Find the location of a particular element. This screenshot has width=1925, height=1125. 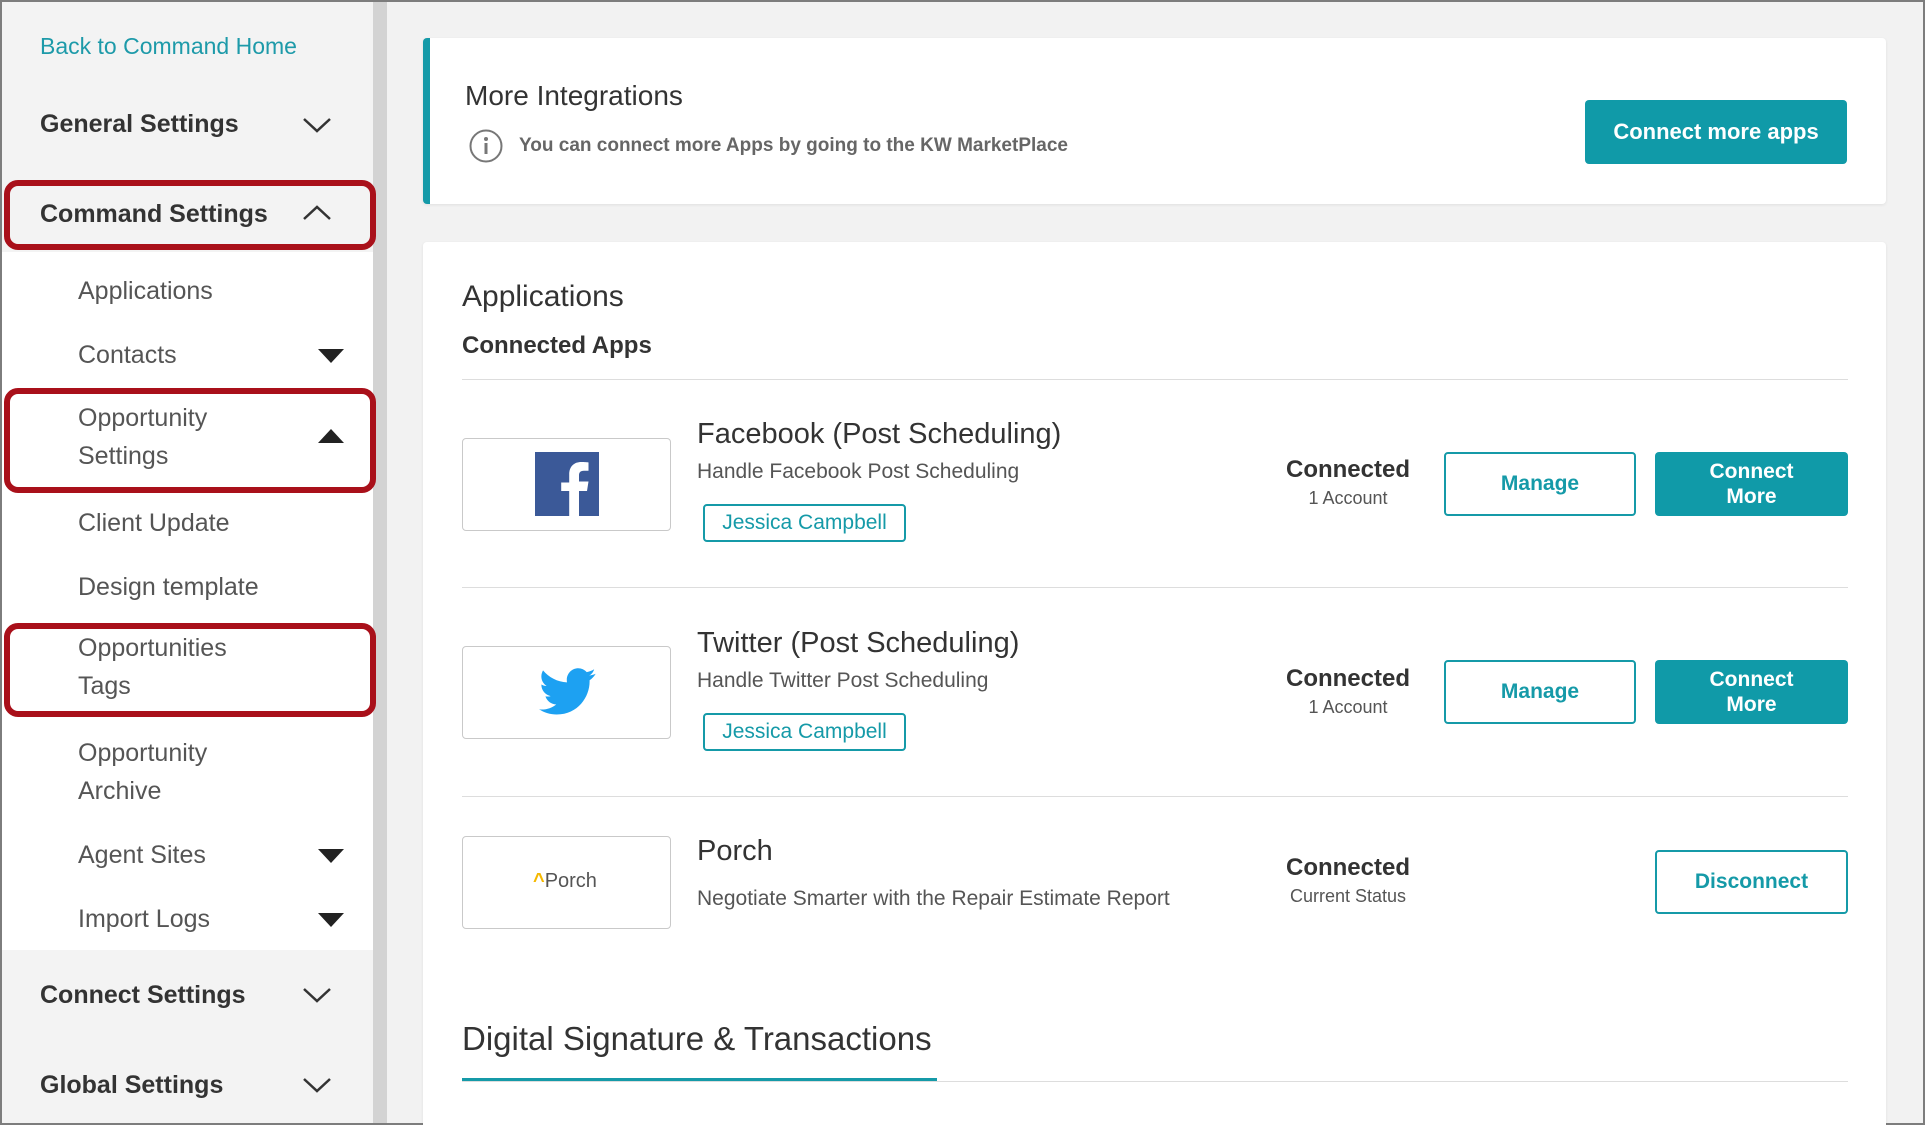

connection-status: Connected Current Status is located at coordinates (1348, 880).